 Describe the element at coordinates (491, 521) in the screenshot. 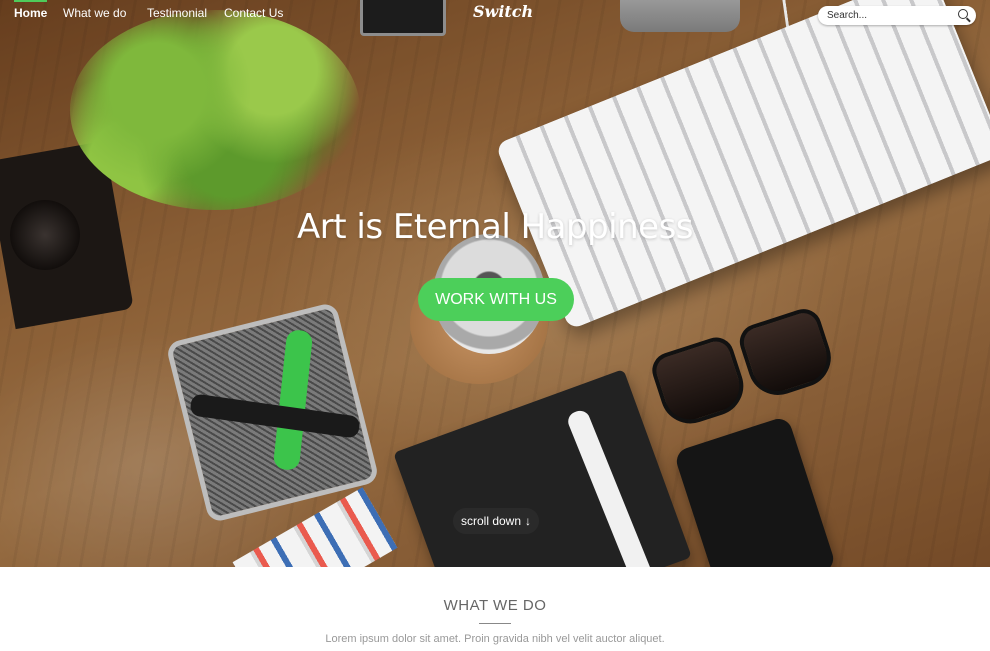

I see `scroll-down-label: scroll down` at that location.